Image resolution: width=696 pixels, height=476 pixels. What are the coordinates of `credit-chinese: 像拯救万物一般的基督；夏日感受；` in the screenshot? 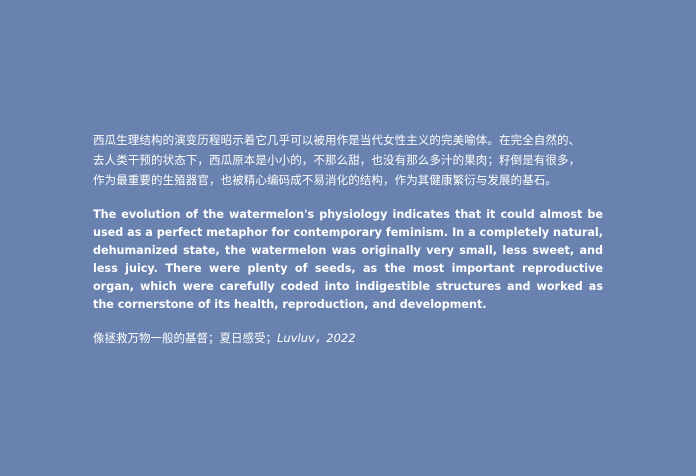 It's located at (185, 338).